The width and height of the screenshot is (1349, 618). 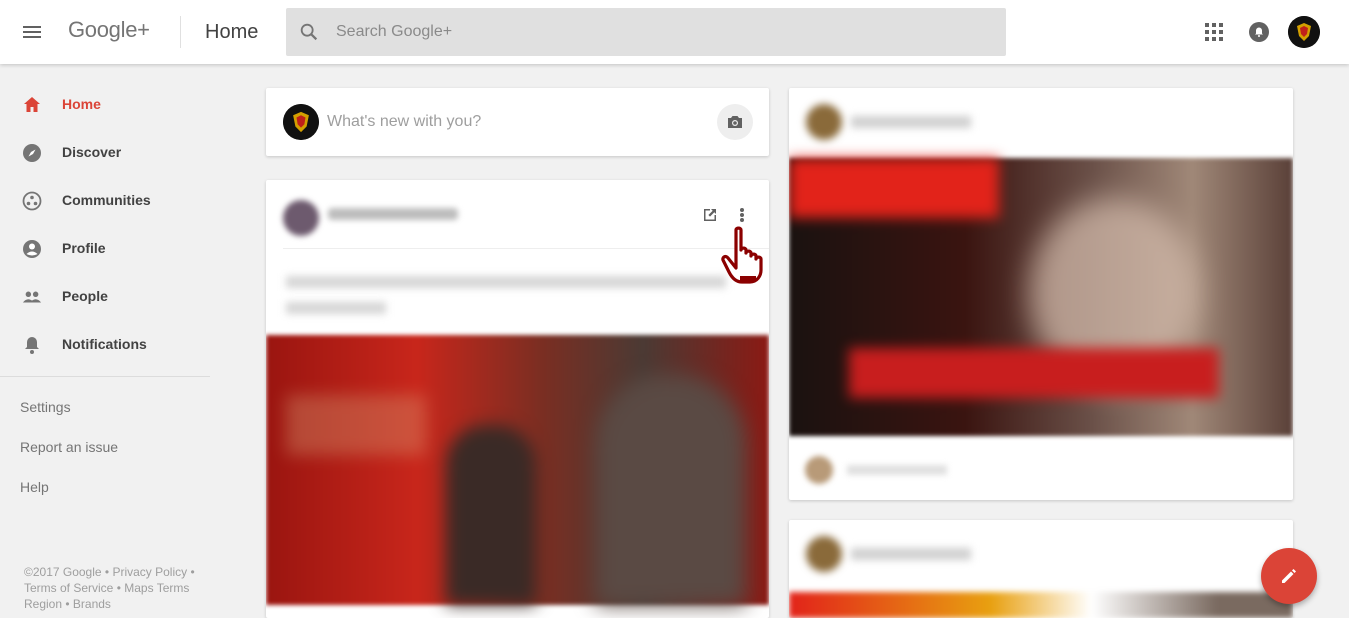 What do you see at coordinates (149, 572) in the screenshot?
I see `privacy-policy-link: Privacy Policy` at bounding box center [149, 572].